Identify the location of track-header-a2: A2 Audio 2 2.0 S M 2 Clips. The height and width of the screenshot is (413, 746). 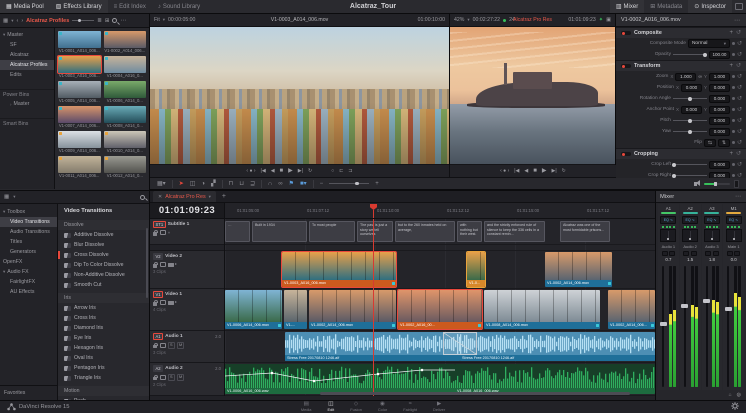
(187, 379).